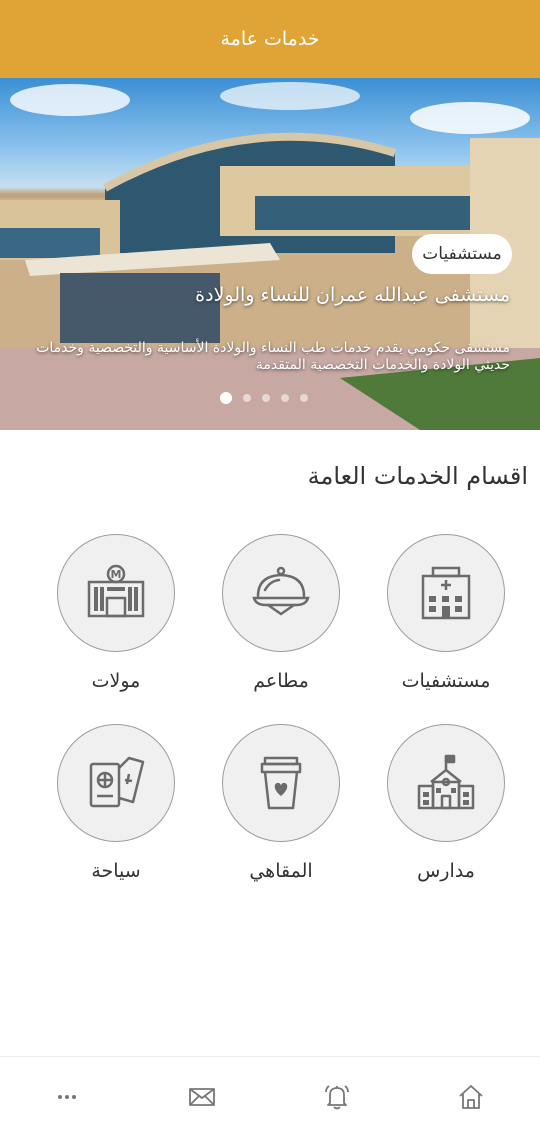  I want to click on category-malls: M مولات, so click(116, 613).